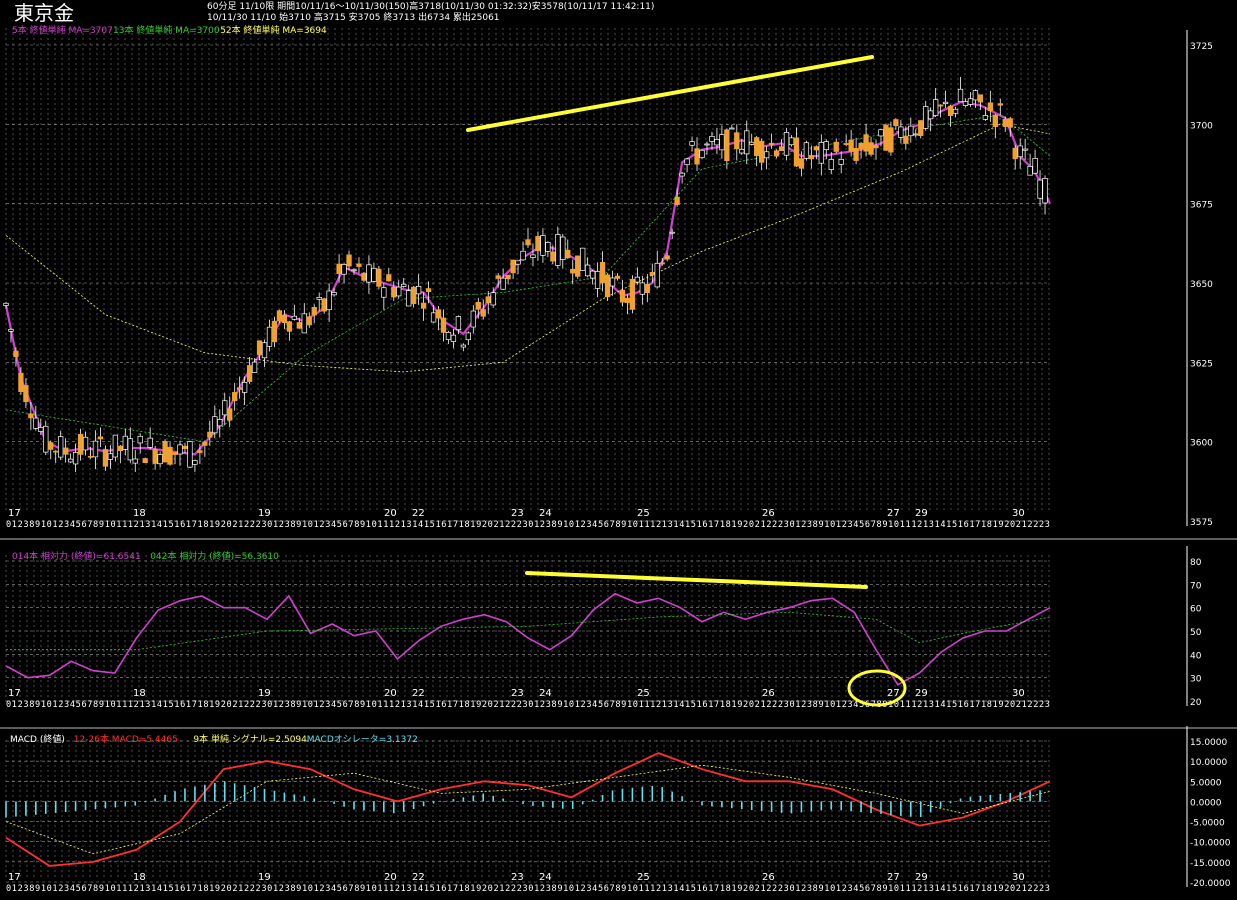 The image size is (1237, 900). What do you see at coordinates (14, 693) in the screenshot?
I see `day-label: 17` at bounding box center [14, 693].